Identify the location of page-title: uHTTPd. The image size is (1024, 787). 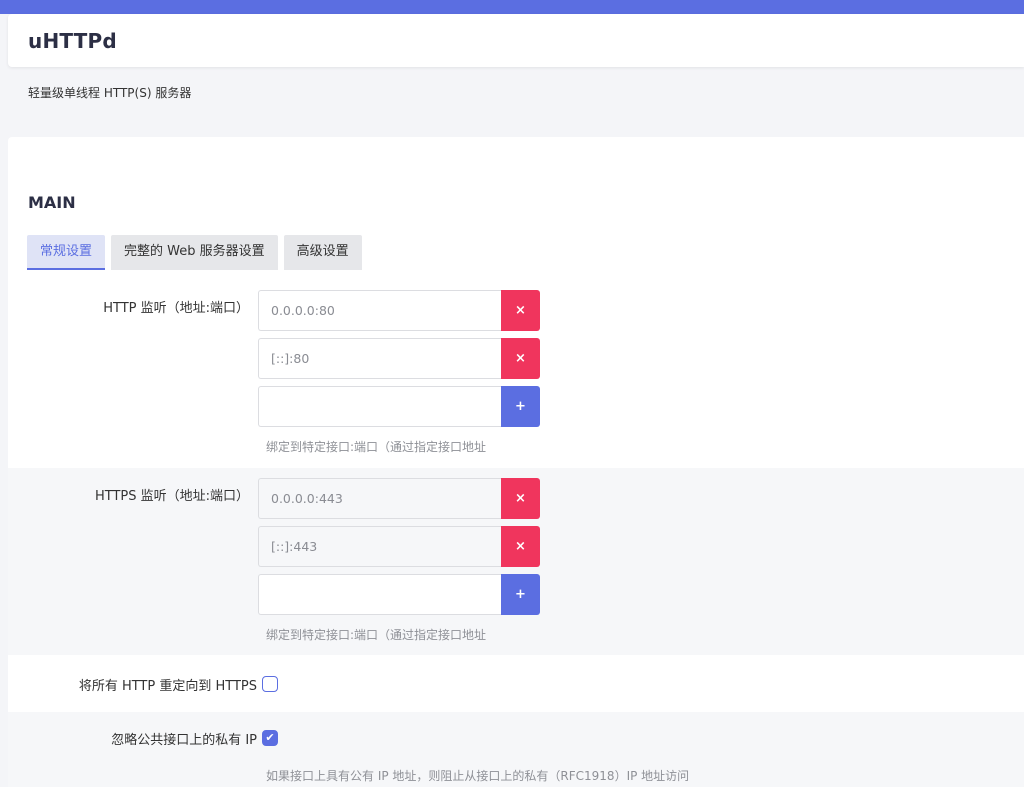
(72, 41).